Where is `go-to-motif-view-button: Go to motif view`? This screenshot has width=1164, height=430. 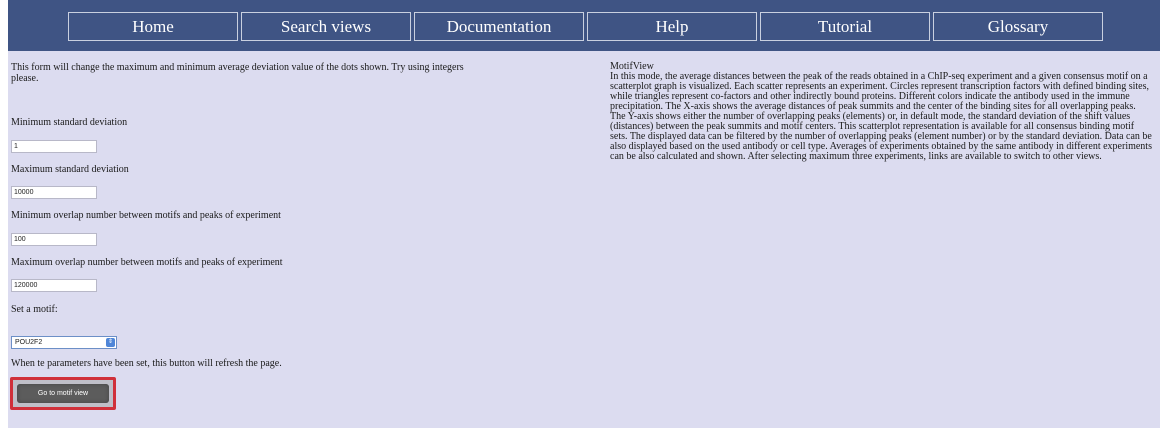 go-to-motif-view-button: Go to motif view is located at coordinates (63, 393).